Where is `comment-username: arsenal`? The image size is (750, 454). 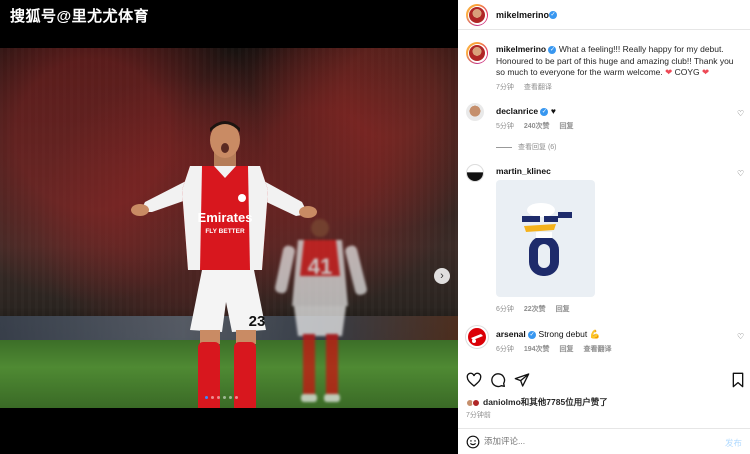 comment-username: arsenal is located at coordinates (511, 334).